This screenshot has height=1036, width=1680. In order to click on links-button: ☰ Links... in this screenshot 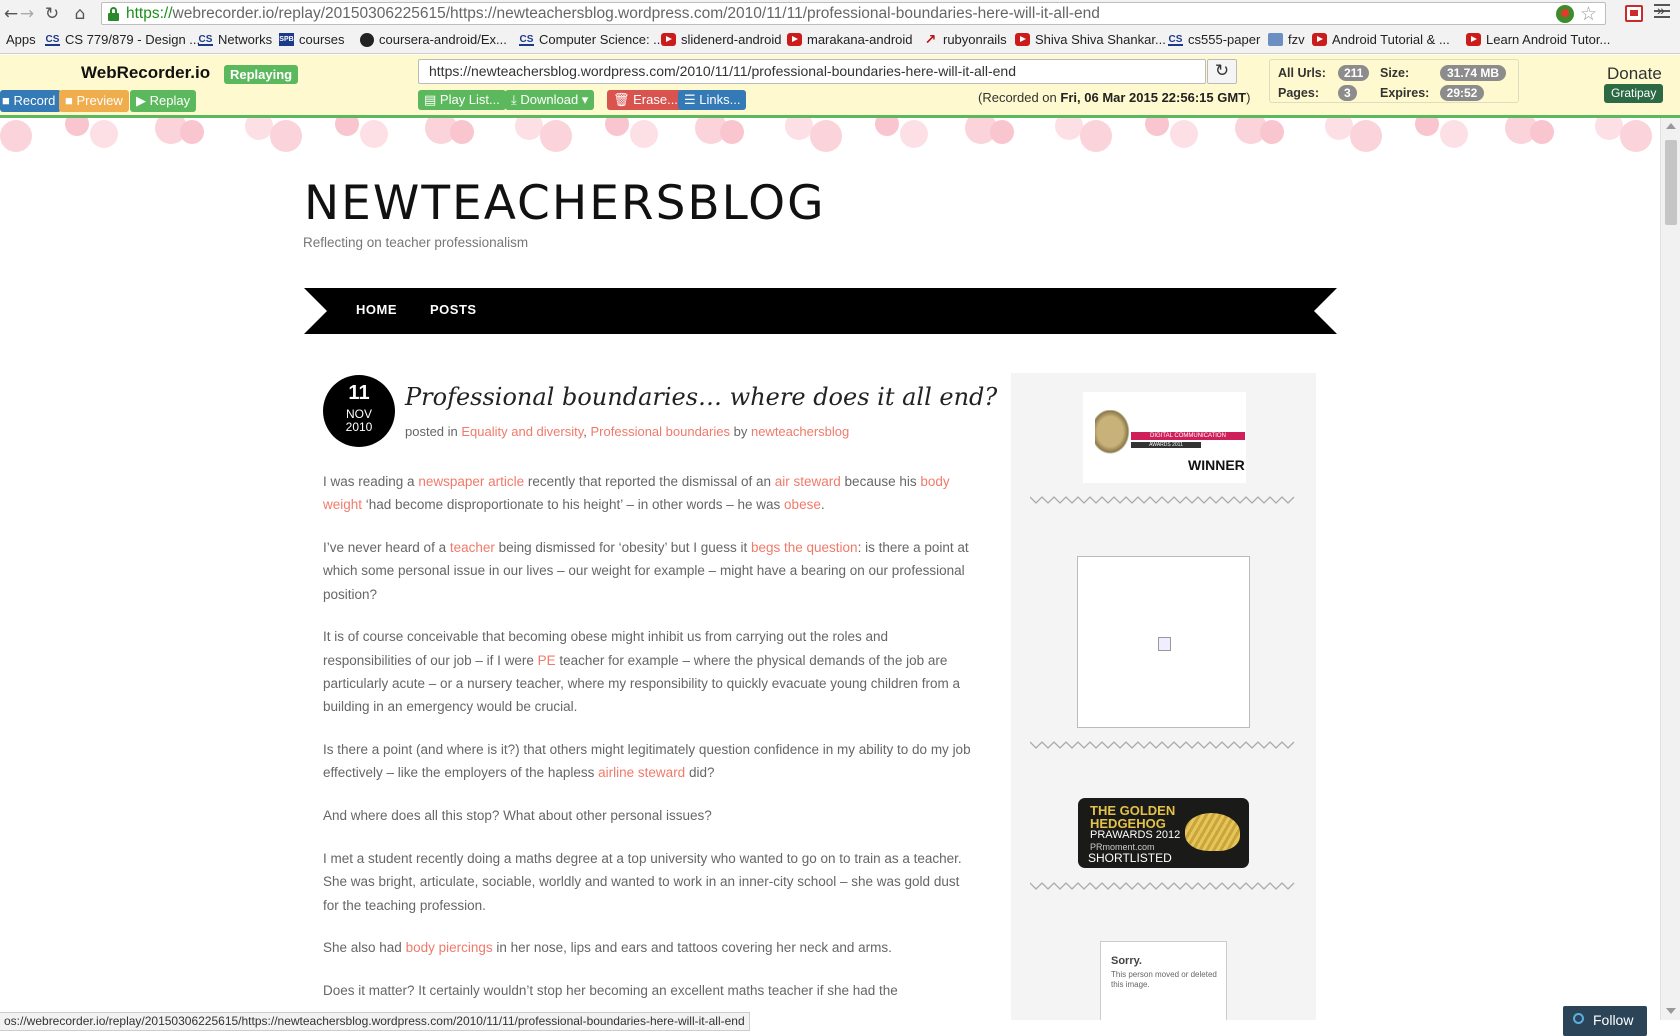, I will do `click(712, 100)`.